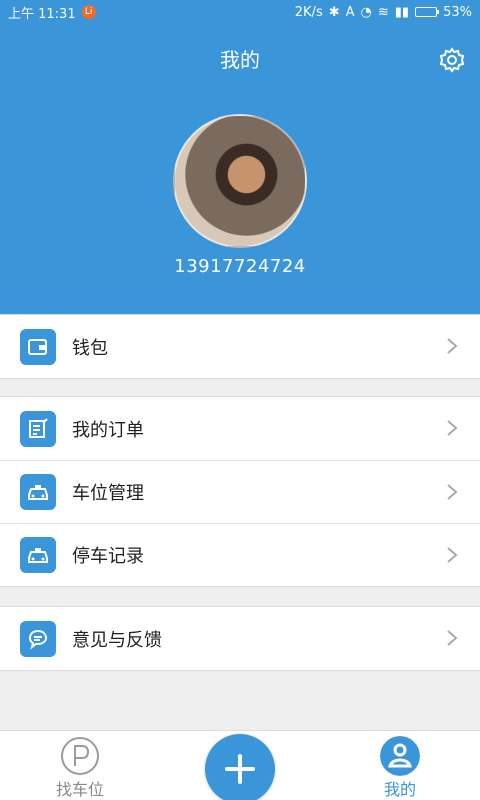 The width and height of the screenshot is (480, 800). I want to click on auto-icon: A, so click(350, 12).